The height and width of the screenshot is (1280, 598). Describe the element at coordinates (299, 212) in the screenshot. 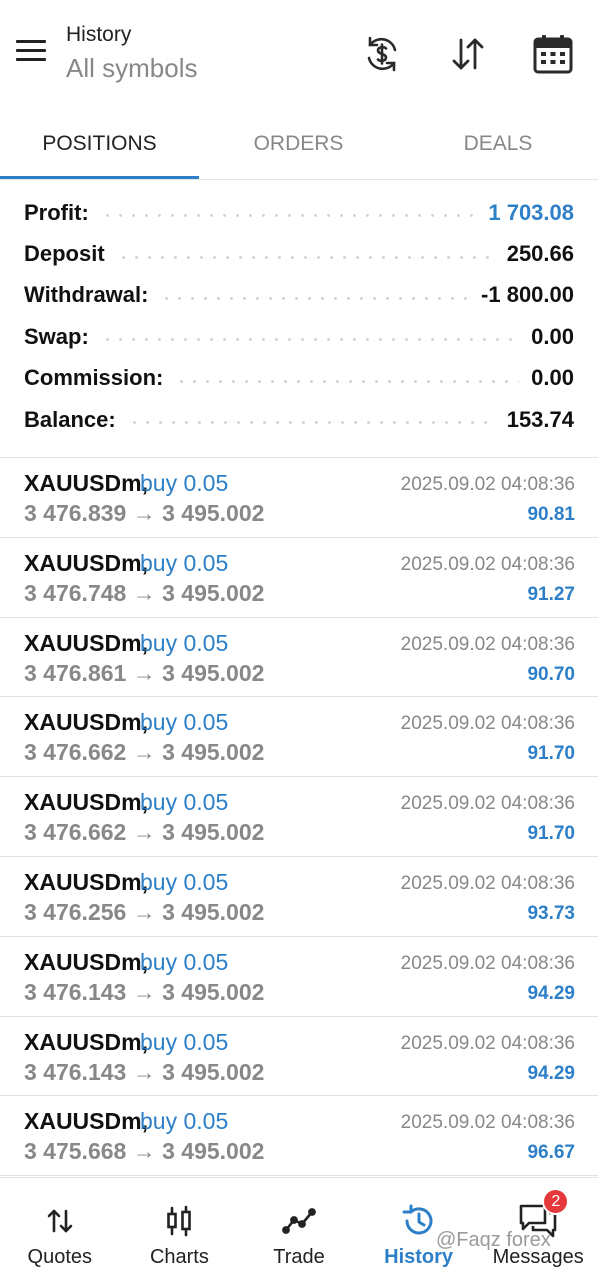

I see `summary-profit: Profit: 1 703.08` at that location.